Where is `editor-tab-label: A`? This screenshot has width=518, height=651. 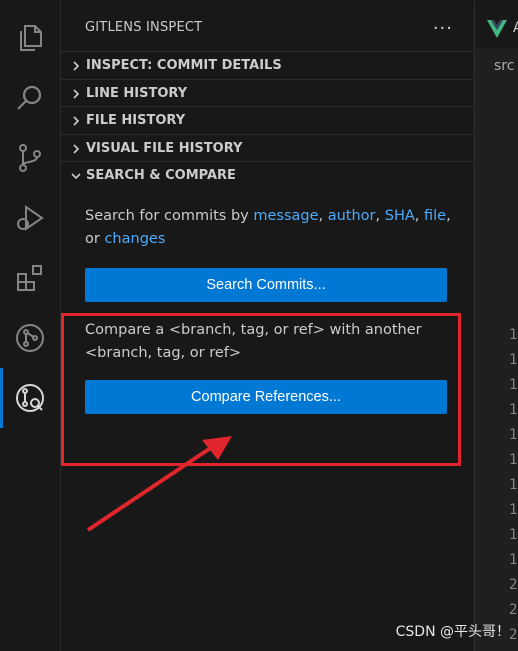
editor-tab-label: A is located at coordinates (515, 28).